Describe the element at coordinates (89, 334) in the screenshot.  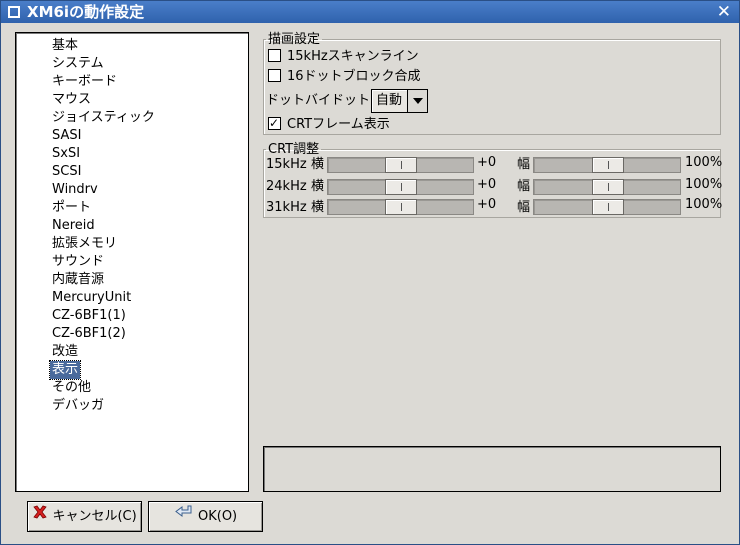
I see `tree-item-cz6bf1-2: CZ-6BF1(2)` at that location.